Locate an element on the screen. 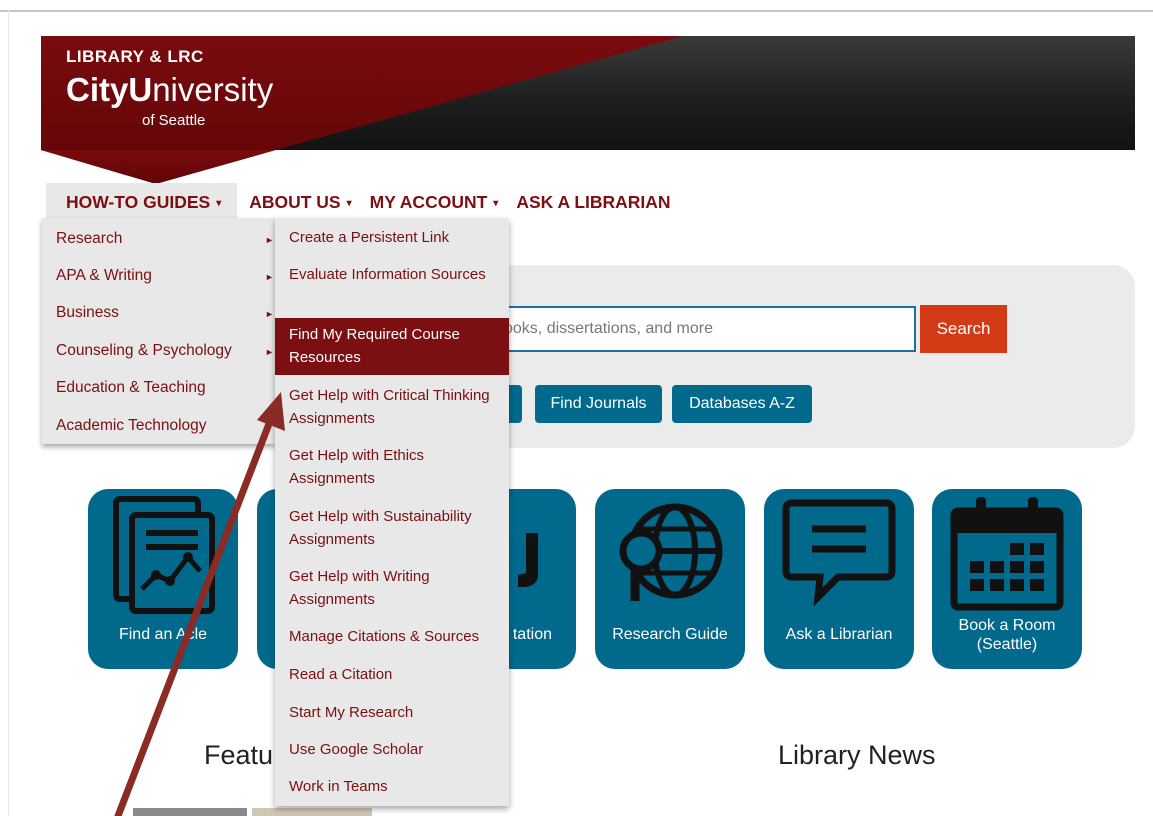 This screenshot has height=816, width=1153. library-label: LIBRARY & LRC is located at coordinates (135, 56).